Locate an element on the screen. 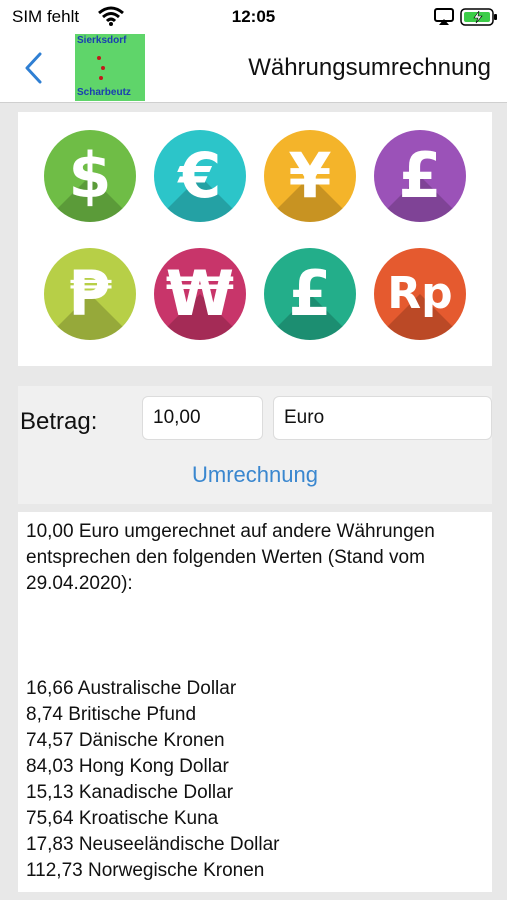  convert-button: Umrechnung is located at coordinates (255, 475).